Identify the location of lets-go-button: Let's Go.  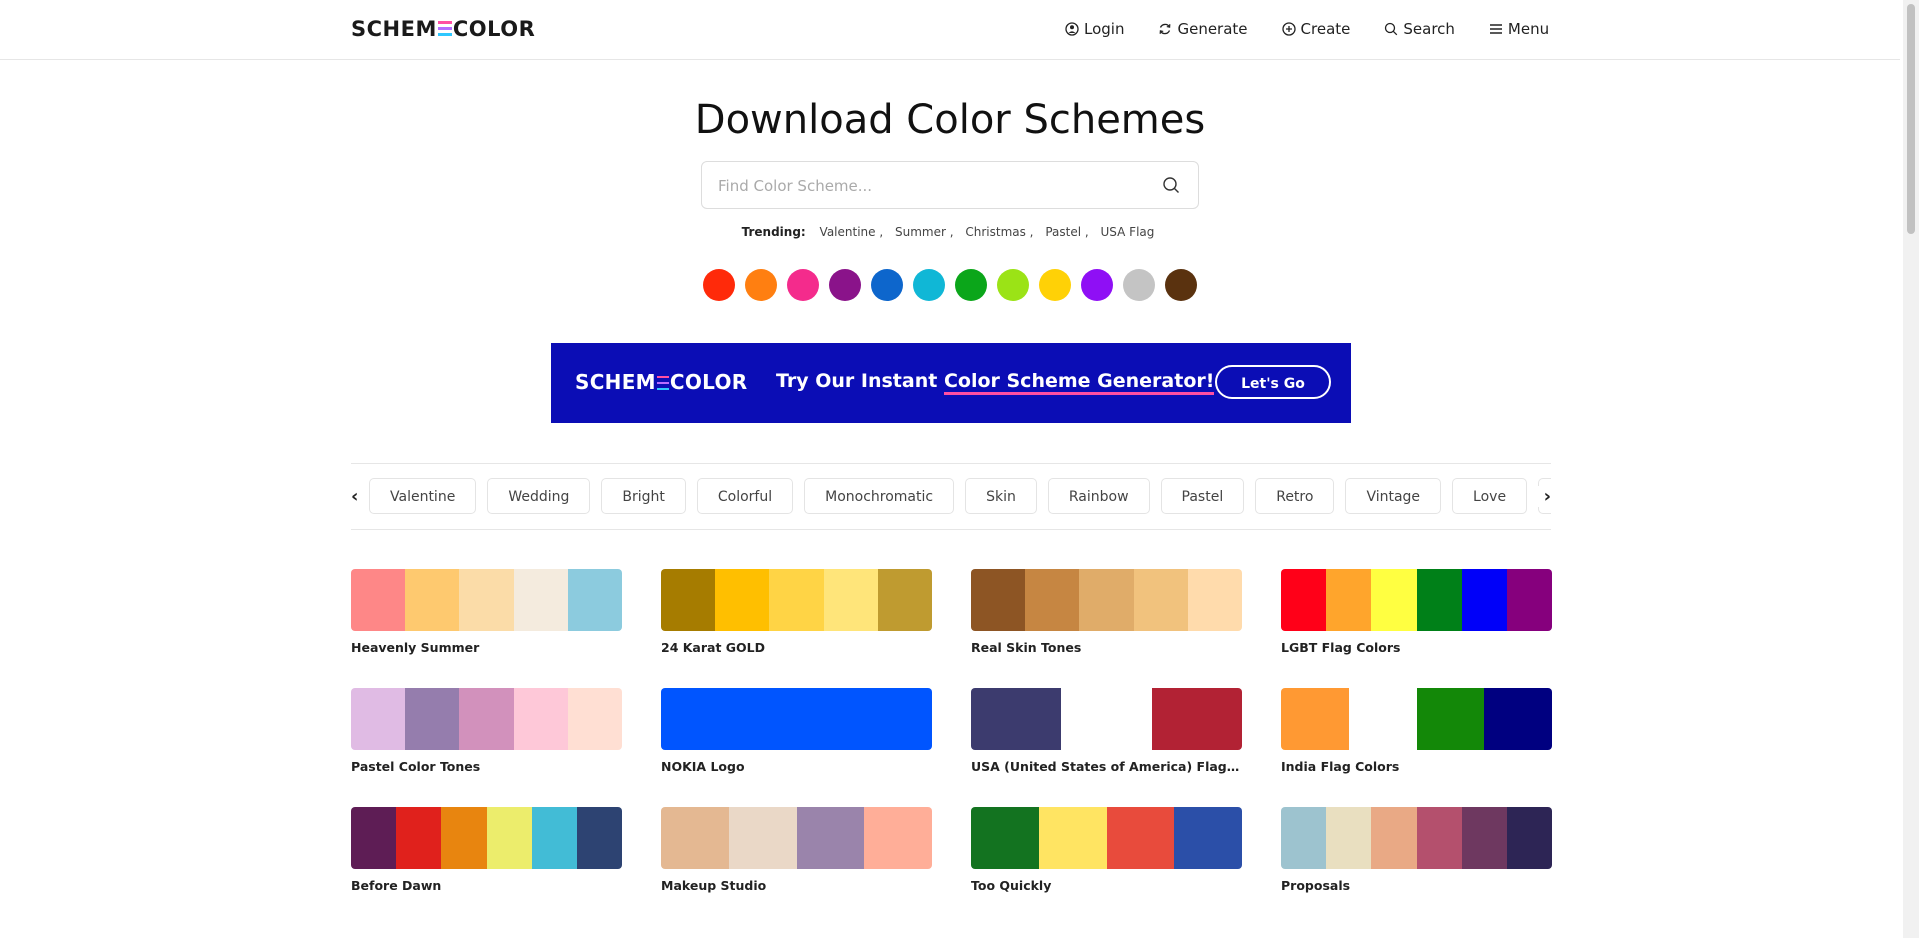
(1273, 382).